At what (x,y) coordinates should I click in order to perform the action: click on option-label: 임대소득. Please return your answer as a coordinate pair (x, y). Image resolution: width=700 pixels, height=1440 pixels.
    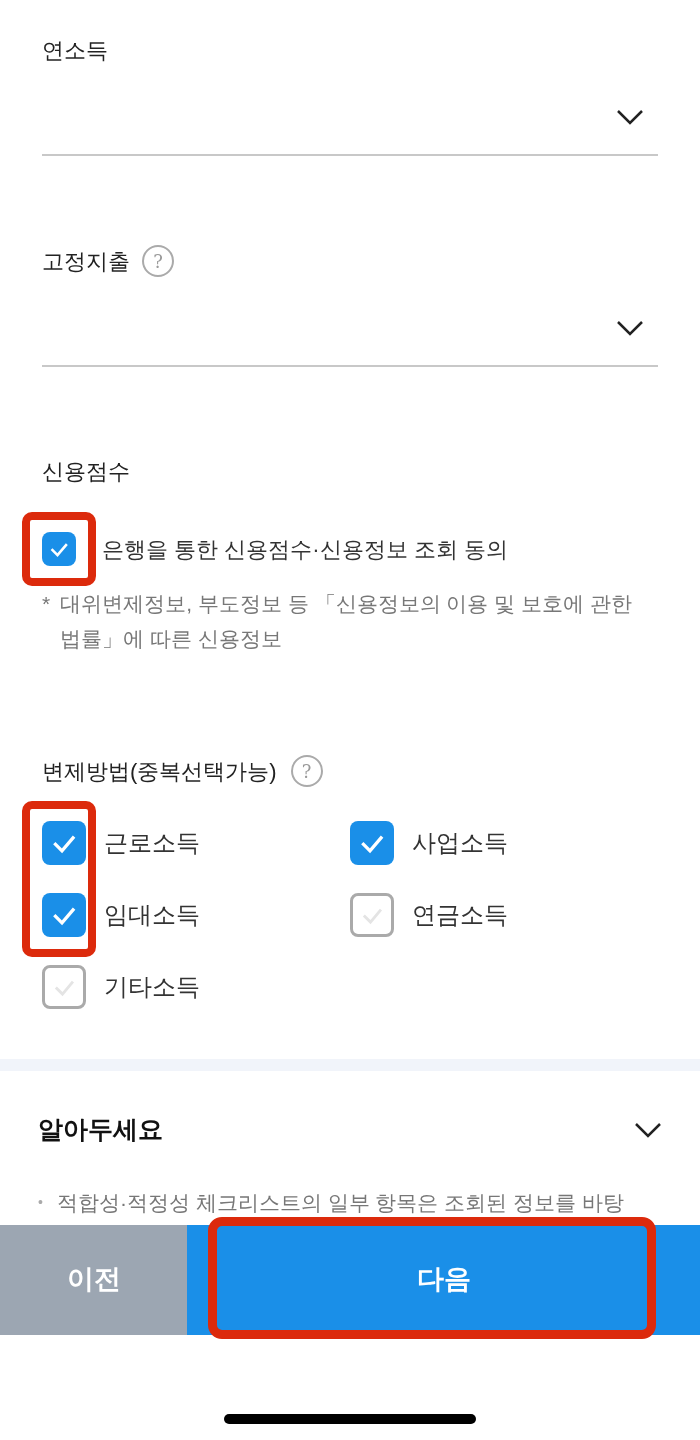
    Looking at the image, I should click on (152, 915).